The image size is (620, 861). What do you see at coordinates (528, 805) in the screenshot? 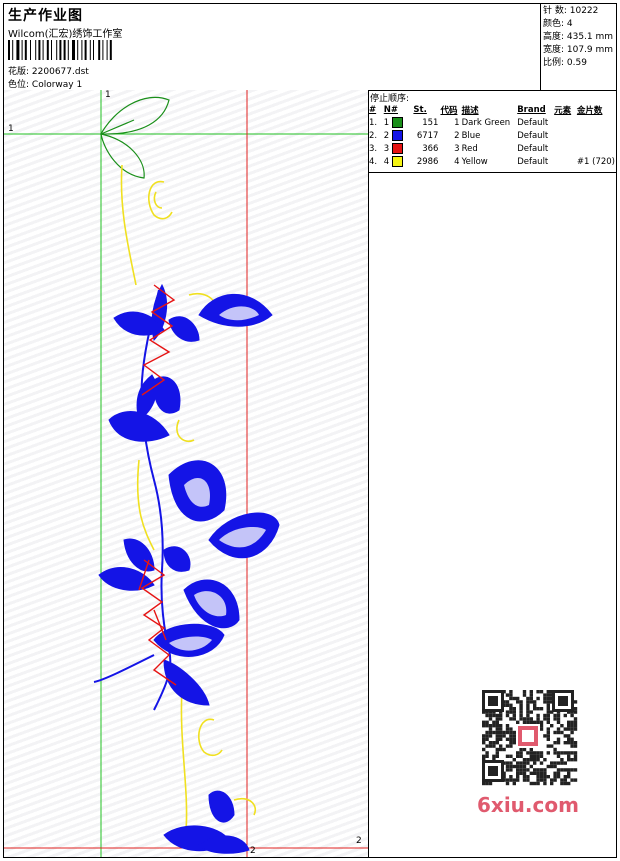
I see `site-logo: 6xiu.com` at bounding box center [528, 805].